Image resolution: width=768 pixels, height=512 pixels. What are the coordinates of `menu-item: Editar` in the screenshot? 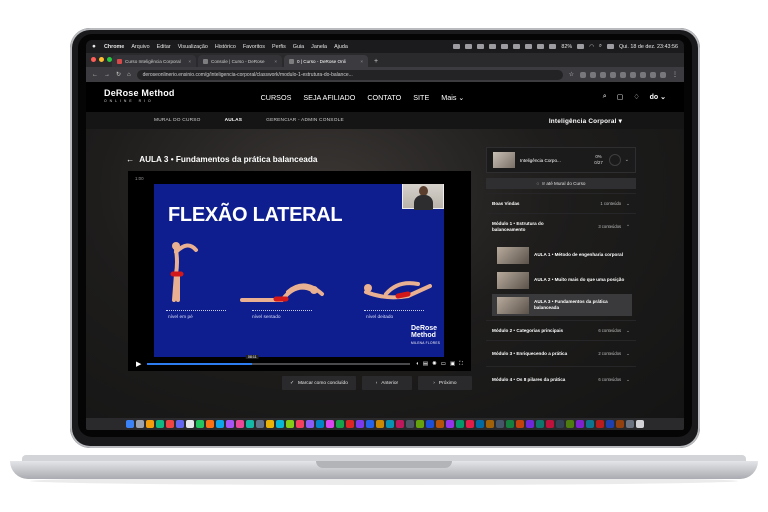 It's located at (164, 47).